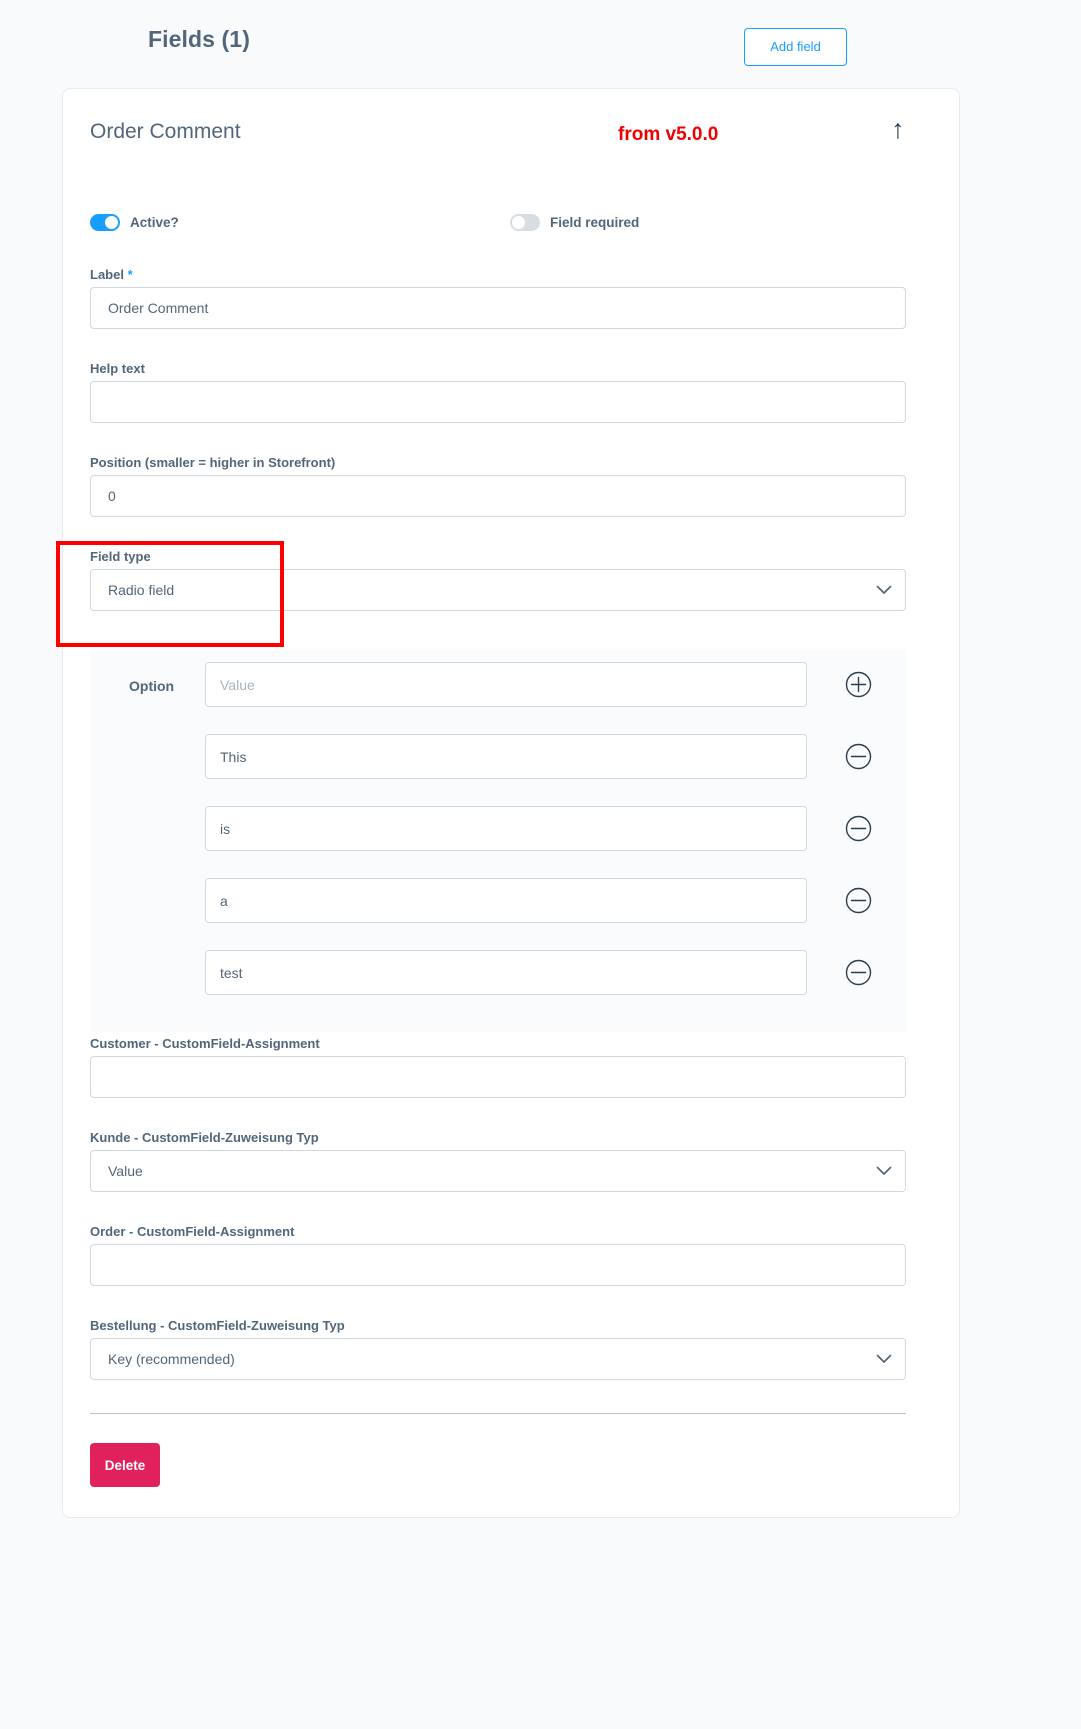 The height and width of the screenshot is (1729, 1081). Describe the element at coordinates (858, 684) in the screenshot. I see `add-option-button` at that location.